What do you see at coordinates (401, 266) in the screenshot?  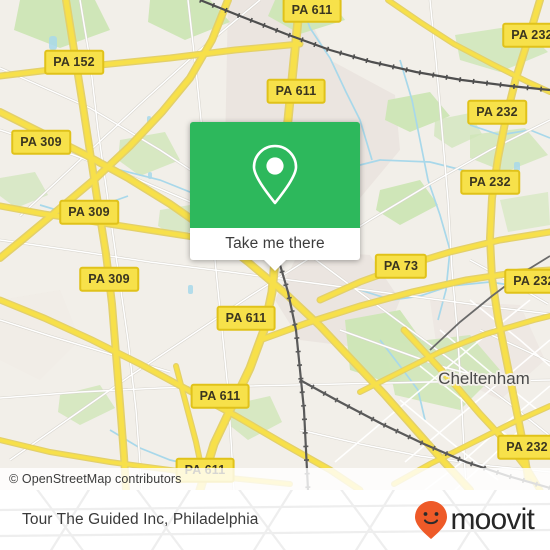 I see `road-shield: PA 73` at bounding box center [401, 266].